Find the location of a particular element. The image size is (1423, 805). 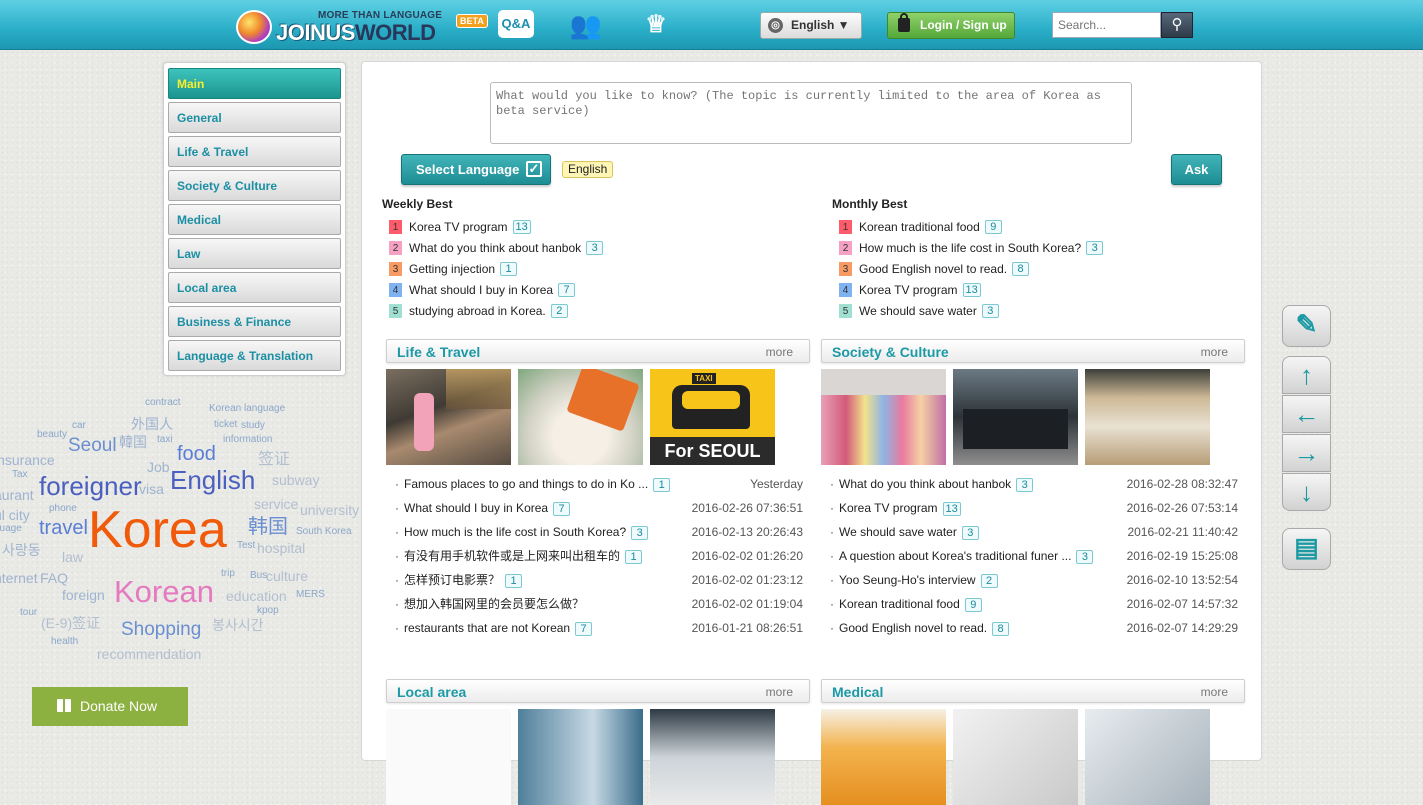

thumbnail-ceremony is located at coordinates (1147, 417).